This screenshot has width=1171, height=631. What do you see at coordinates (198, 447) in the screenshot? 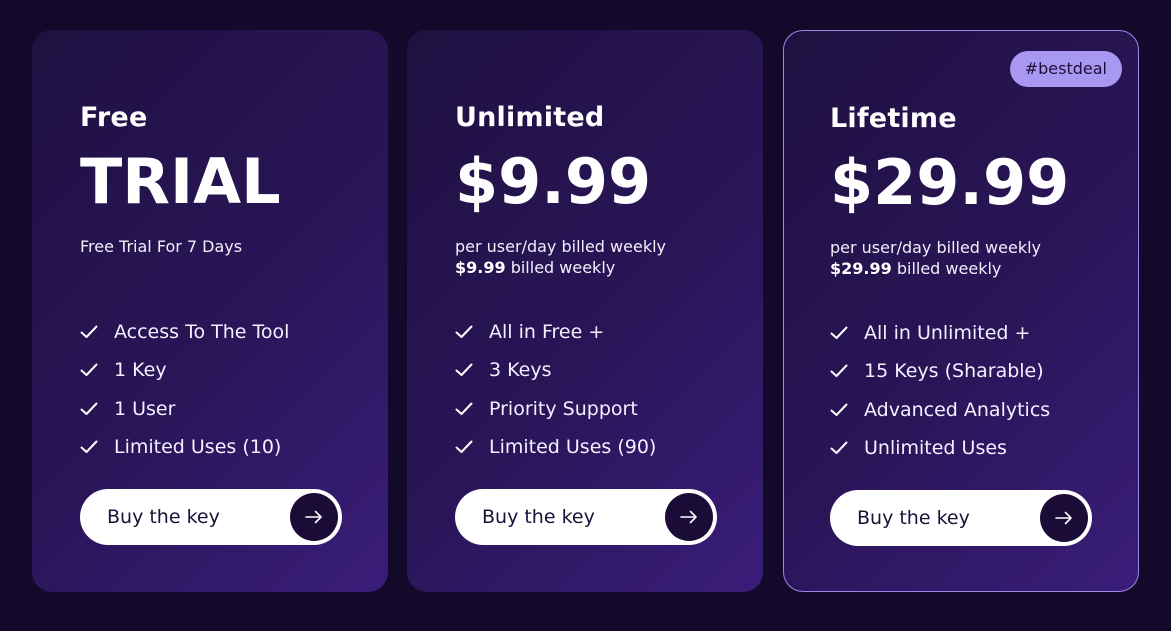
I see `feature-label: Limited Uses (10)` at bounding box center [198, 447].